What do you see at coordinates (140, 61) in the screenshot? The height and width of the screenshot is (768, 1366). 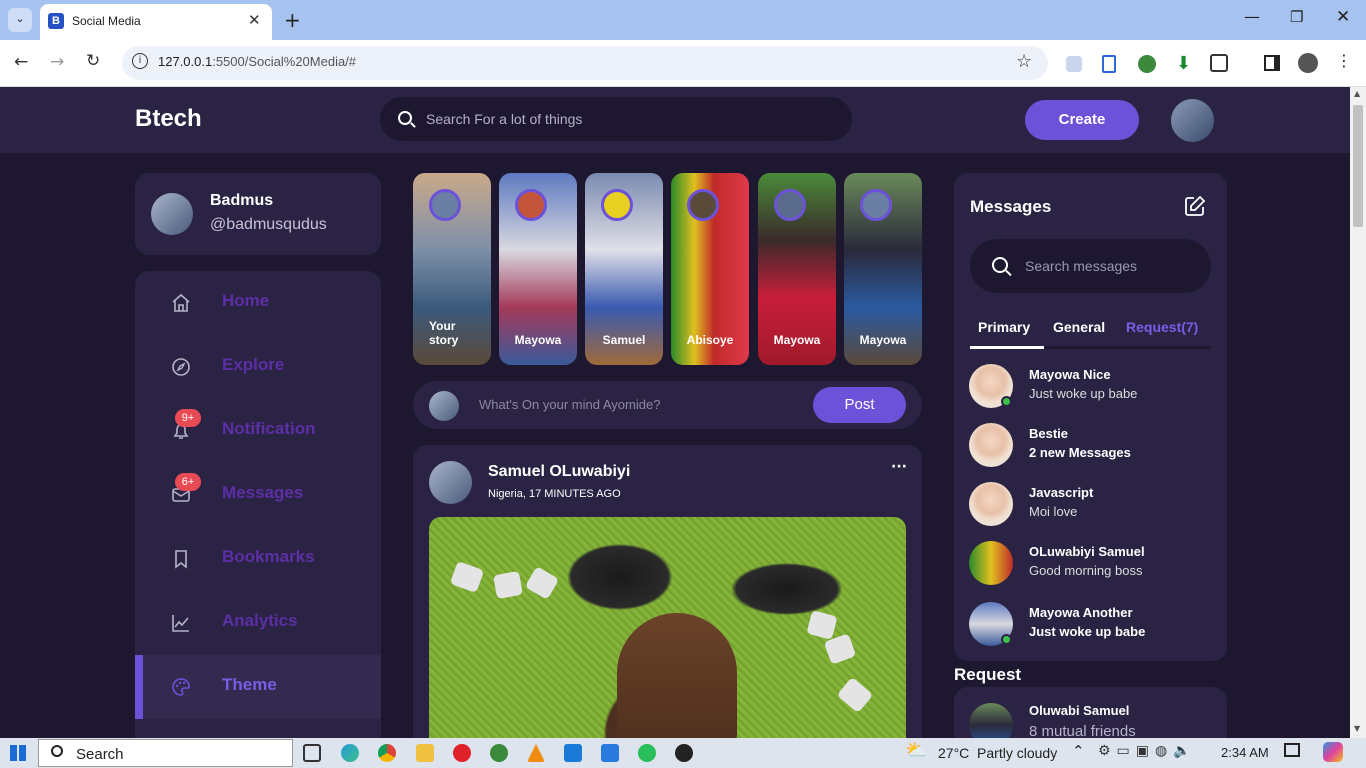 I see `site-info-icon: i` at bounding box center [140, 61].